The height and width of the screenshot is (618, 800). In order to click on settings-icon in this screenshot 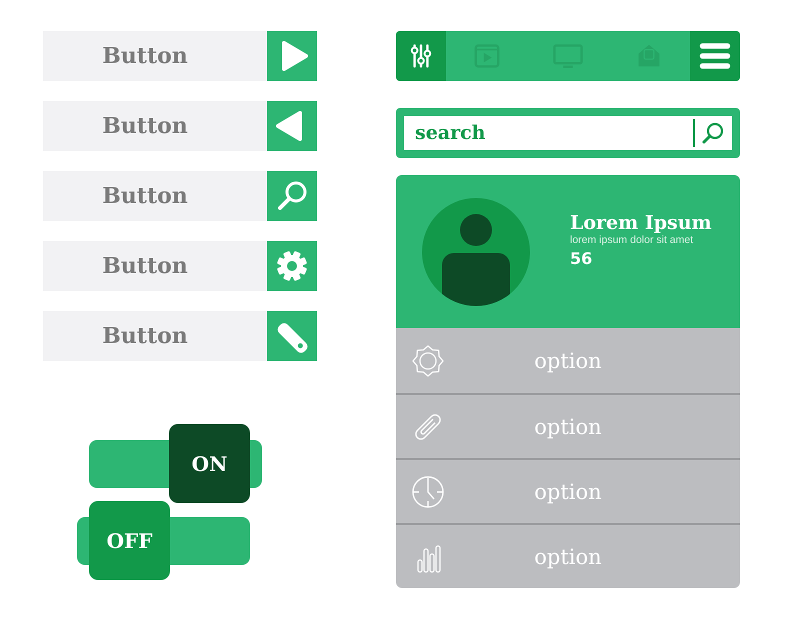, I will do `click(292, 266)`.